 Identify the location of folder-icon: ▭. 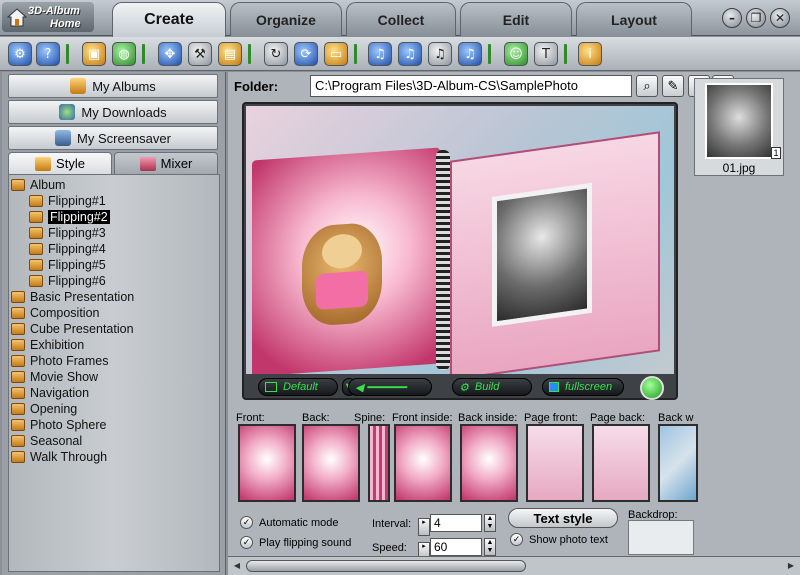
(336, 54).